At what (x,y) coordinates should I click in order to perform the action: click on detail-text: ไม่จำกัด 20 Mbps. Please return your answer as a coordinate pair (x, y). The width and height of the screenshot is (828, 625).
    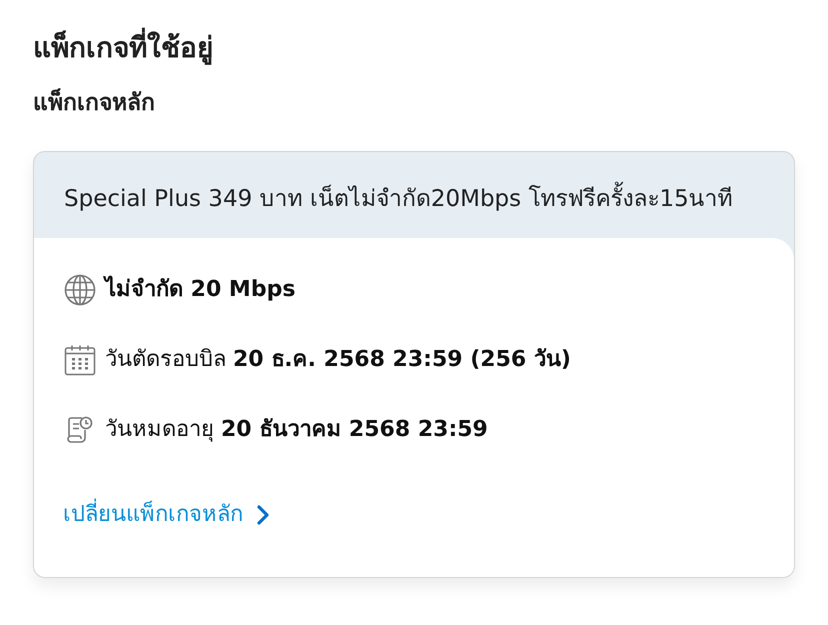
    Looking at the image, I should click on (200, 289).